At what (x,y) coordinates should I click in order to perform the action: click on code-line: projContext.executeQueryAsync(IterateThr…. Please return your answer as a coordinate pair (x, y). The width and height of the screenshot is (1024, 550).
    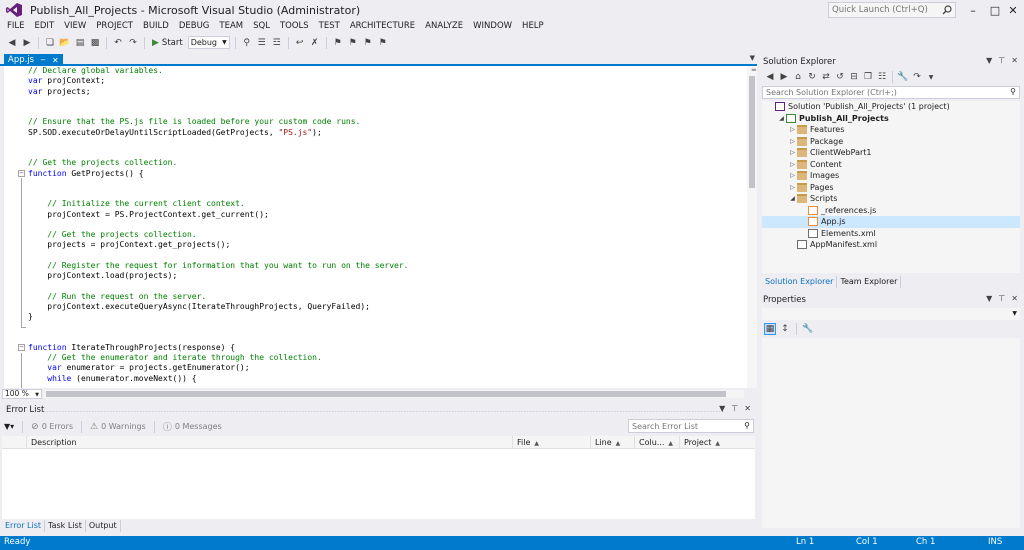
    Looking at the image, I should click on (374, 307).